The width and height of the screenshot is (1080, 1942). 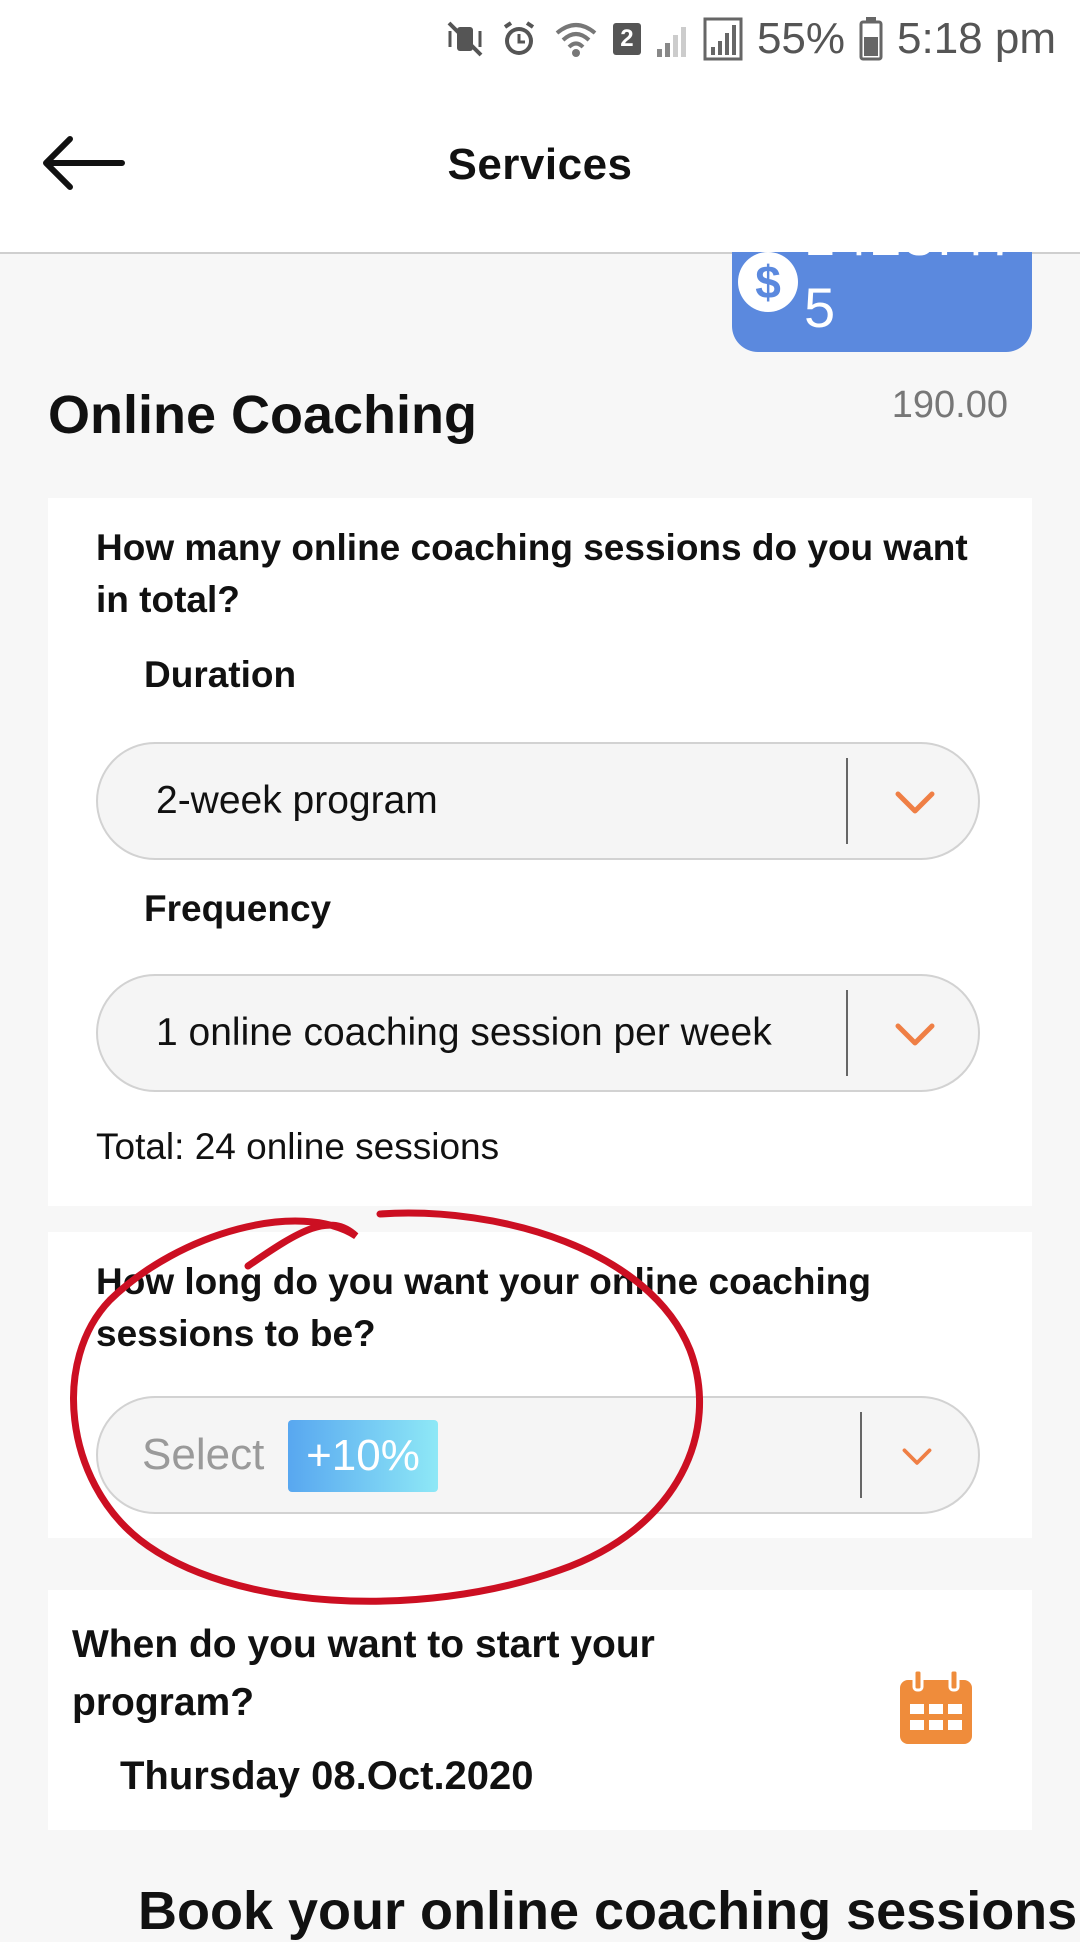 I want to click on session-length-placeholder: Select, so click(x=203, y=1454).